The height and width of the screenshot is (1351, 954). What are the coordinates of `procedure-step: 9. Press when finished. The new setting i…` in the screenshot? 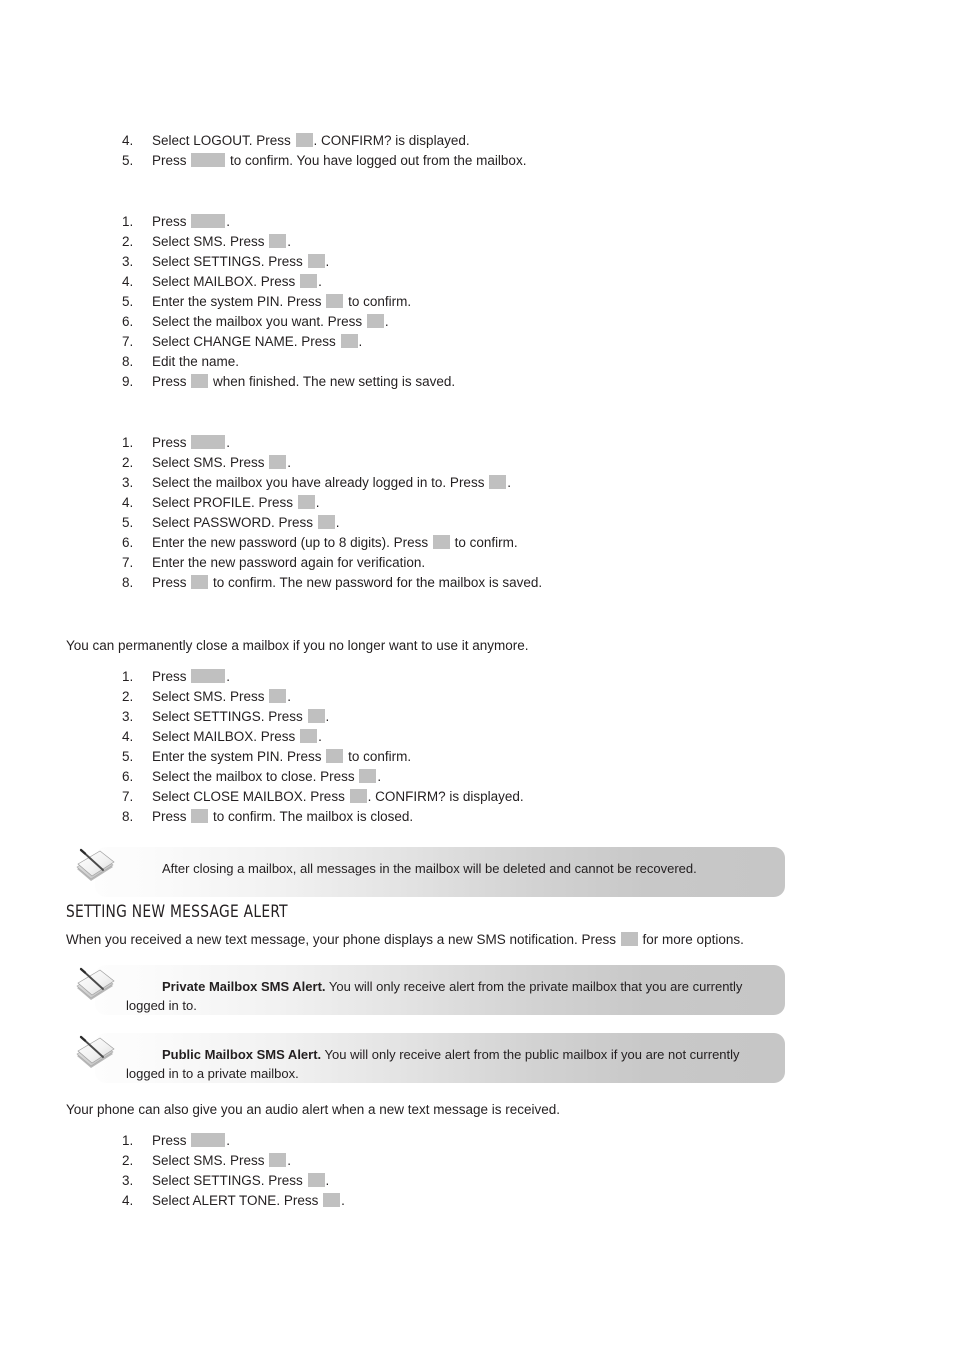 It's located at (288, 382).